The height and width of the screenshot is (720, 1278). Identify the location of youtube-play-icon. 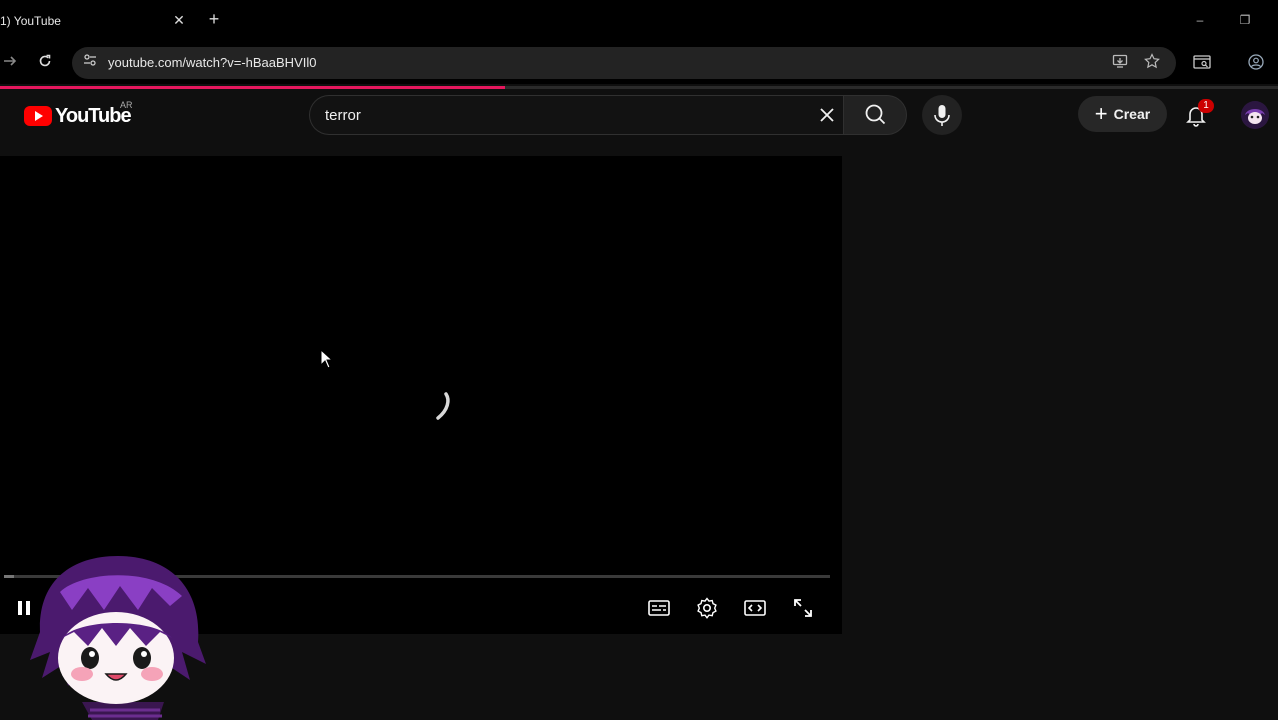
(38, 116).